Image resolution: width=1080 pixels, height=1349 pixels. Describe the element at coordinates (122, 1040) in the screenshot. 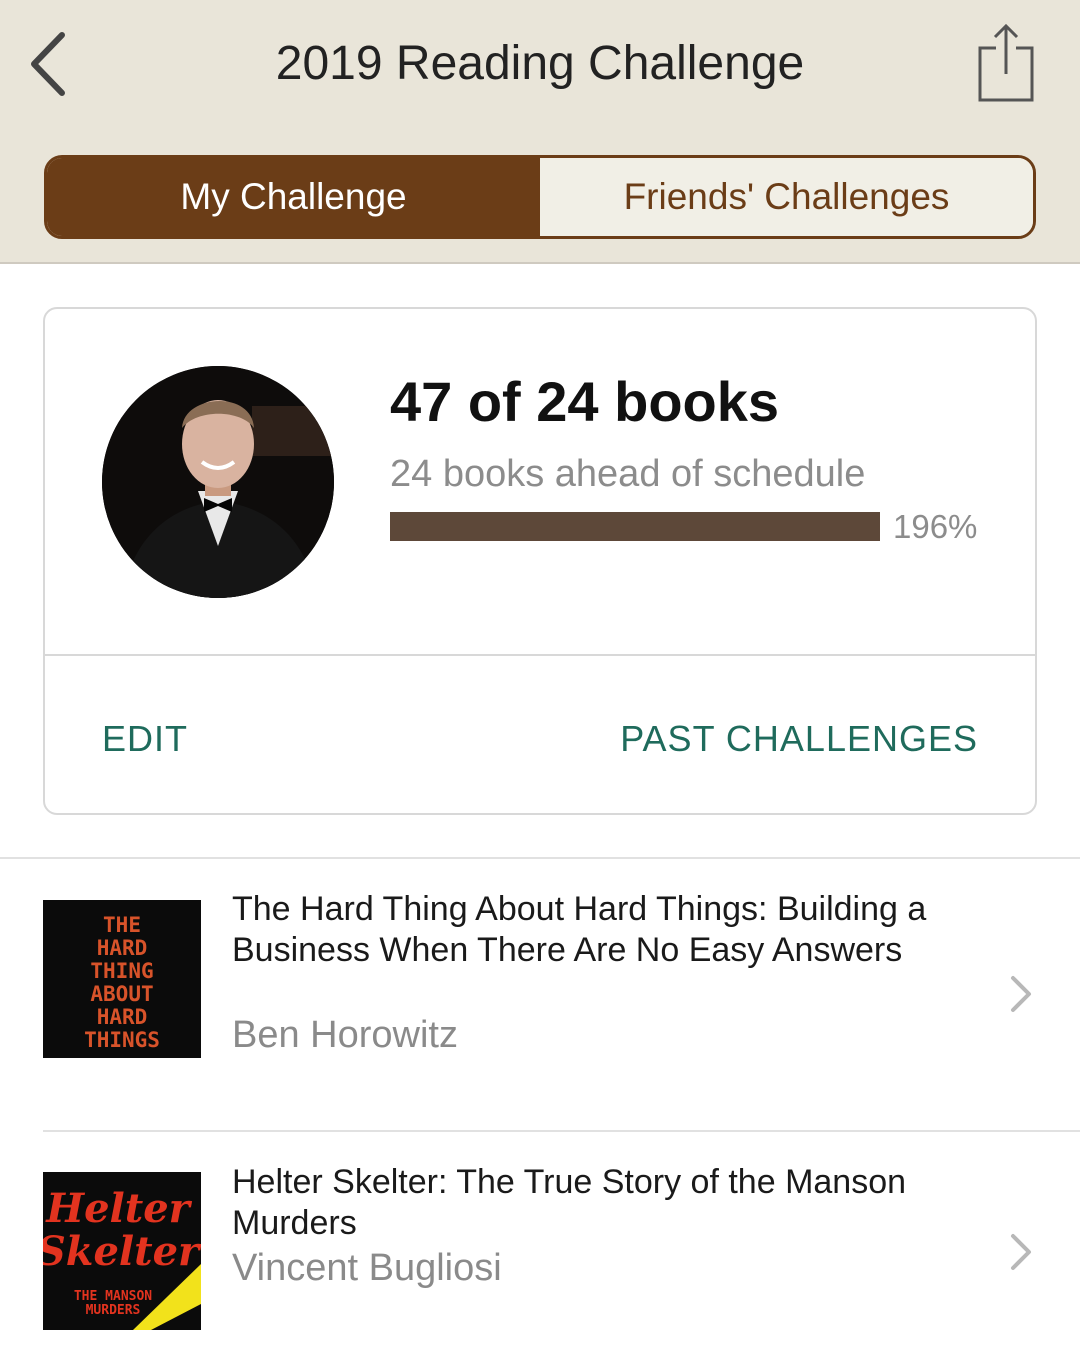

I see `cover-text: THINGS` at that location.